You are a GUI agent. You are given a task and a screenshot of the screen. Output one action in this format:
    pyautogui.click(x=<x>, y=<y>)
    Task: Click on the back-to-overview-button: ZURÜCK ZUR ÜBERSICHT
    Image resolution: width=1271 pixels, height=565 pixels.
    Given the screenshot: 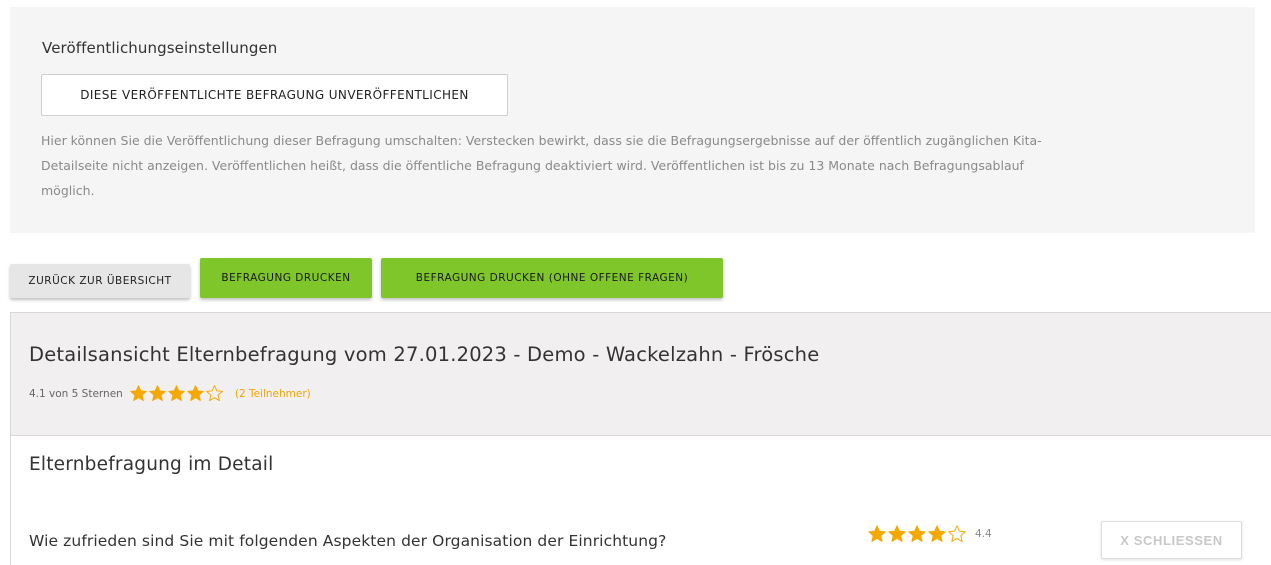 What is the action you would take?
    pyautogui.click(x=100, y=281)
    